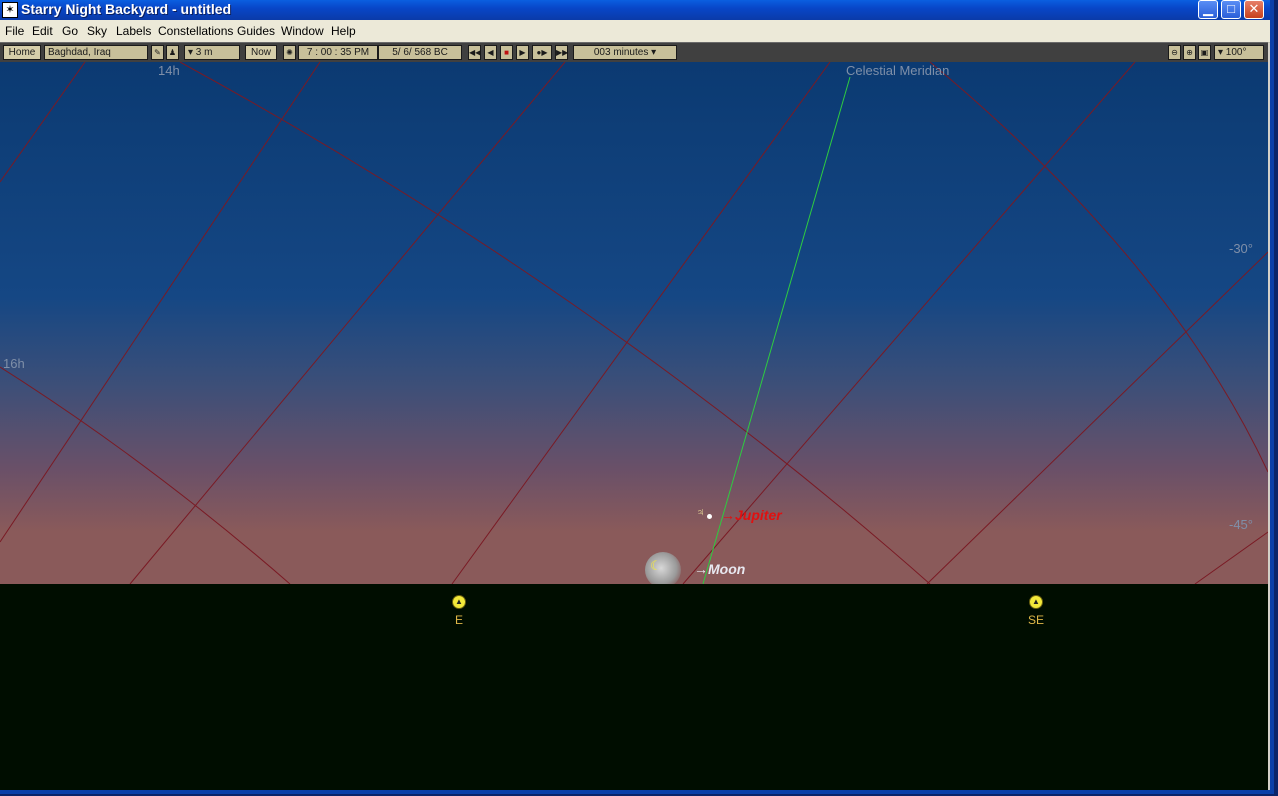  Describe the element at coordinates (727, 569) in the screenshot. I see `moon-name: Moon` at that location.